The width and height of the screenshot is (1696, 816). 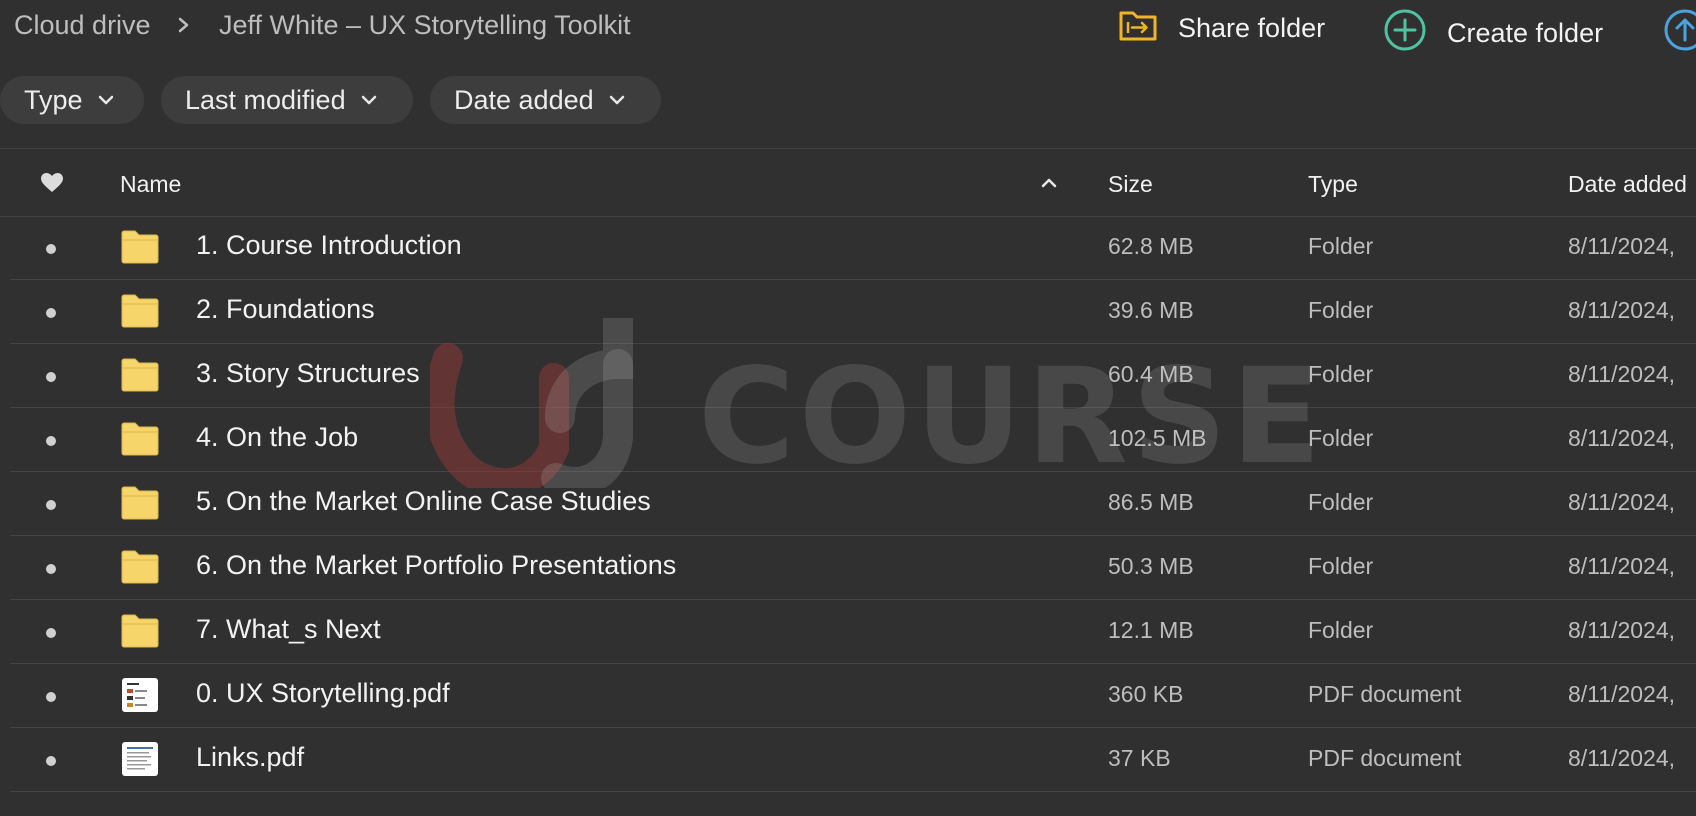 What do you see at coordinates (853, 440) in the screenshot?
I see `table-row: 4. On the Job 102.5 MB Folder 8/11/2024,` at bounding box center [853, 440].